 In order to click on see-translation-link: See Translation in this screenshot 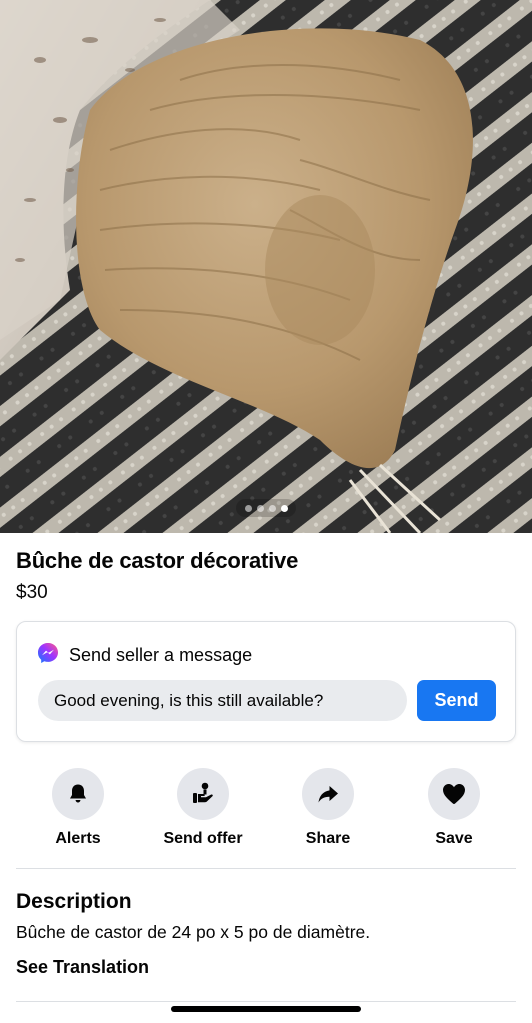, I will do `click(82, 967)`.